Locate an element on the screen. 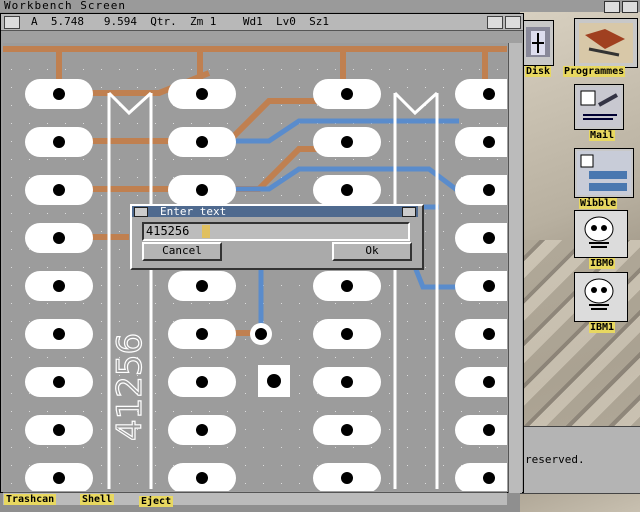  depth-gadget-back-icon is located at coordinates (612, 7).